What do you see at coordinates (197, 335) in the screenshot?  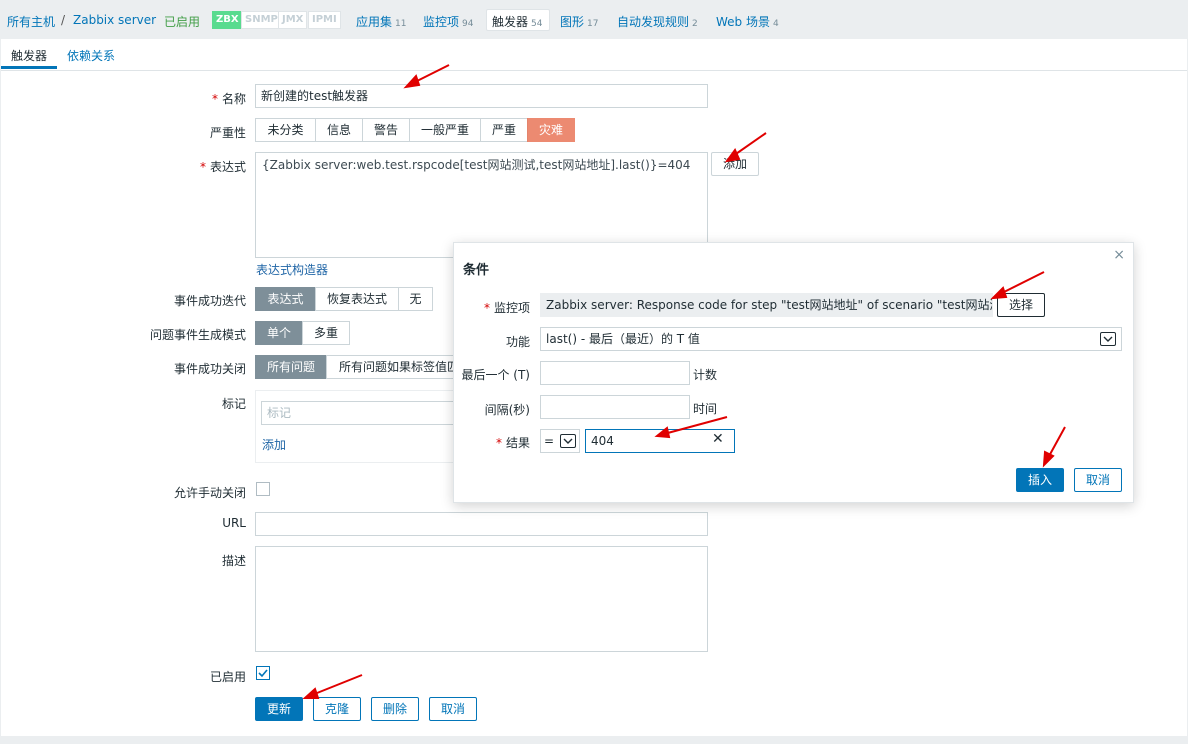 I see `problem-mode-label: 问题事件生成模式` at bounding box center [197, 335].